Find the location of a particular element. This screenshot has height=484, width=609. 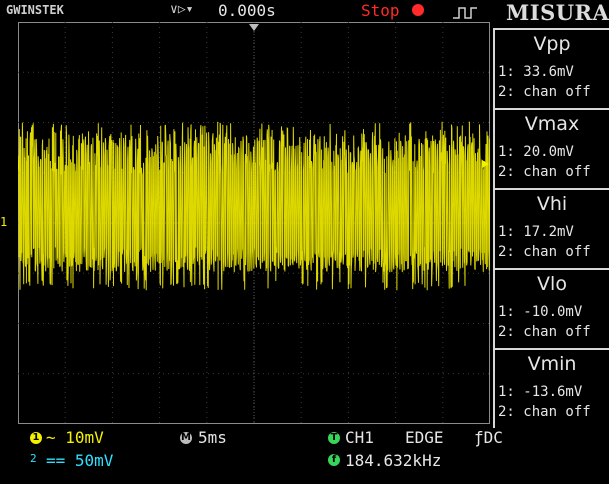

brand-logo: GWINSTEK is located at coordinates (35, 10).